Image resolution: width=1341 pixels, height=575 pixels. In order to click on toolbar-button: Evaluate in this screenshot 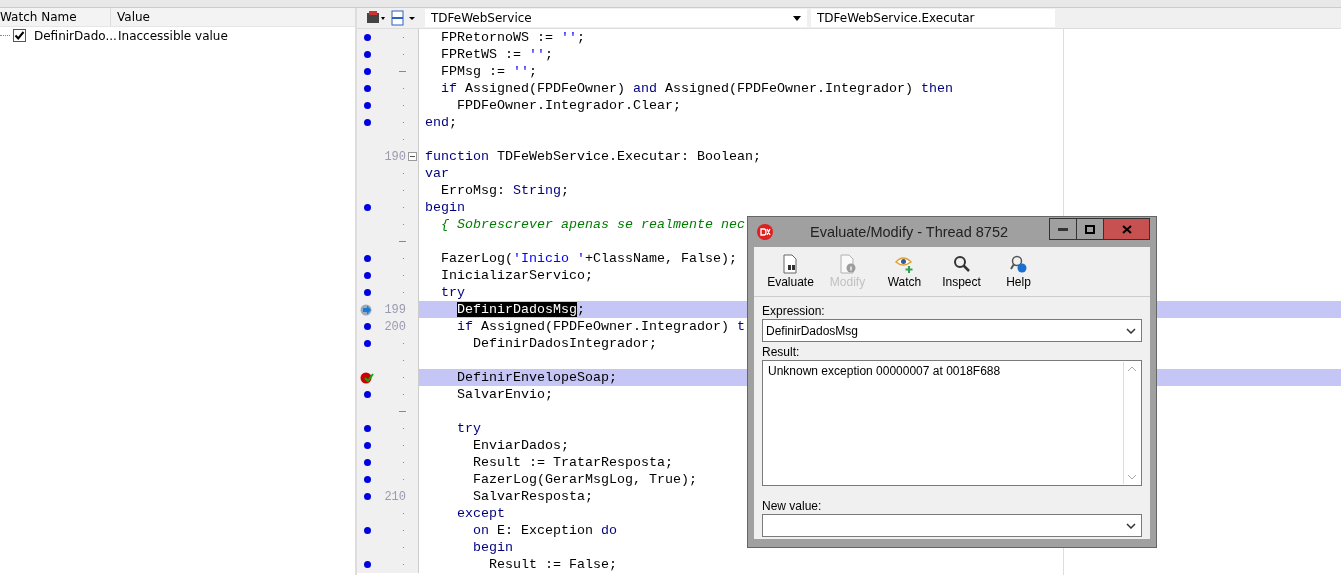, I will do `click(790, 271)`.